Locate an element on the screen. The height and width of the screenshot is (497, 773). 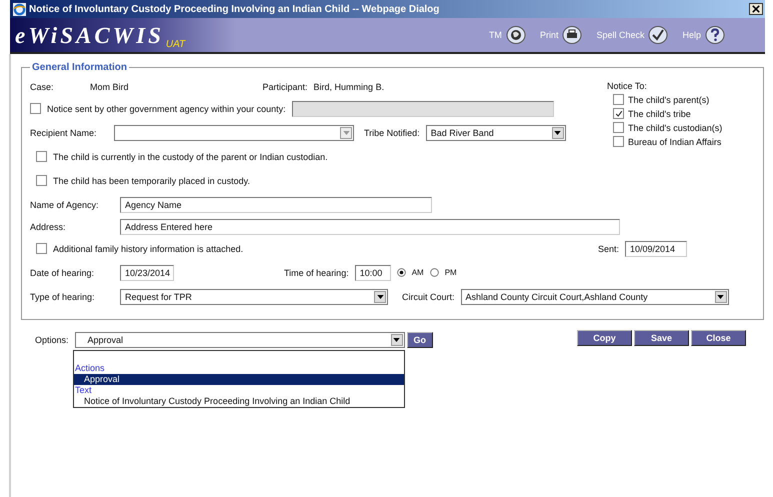
printer-icon is located at coordinates (572, 35).